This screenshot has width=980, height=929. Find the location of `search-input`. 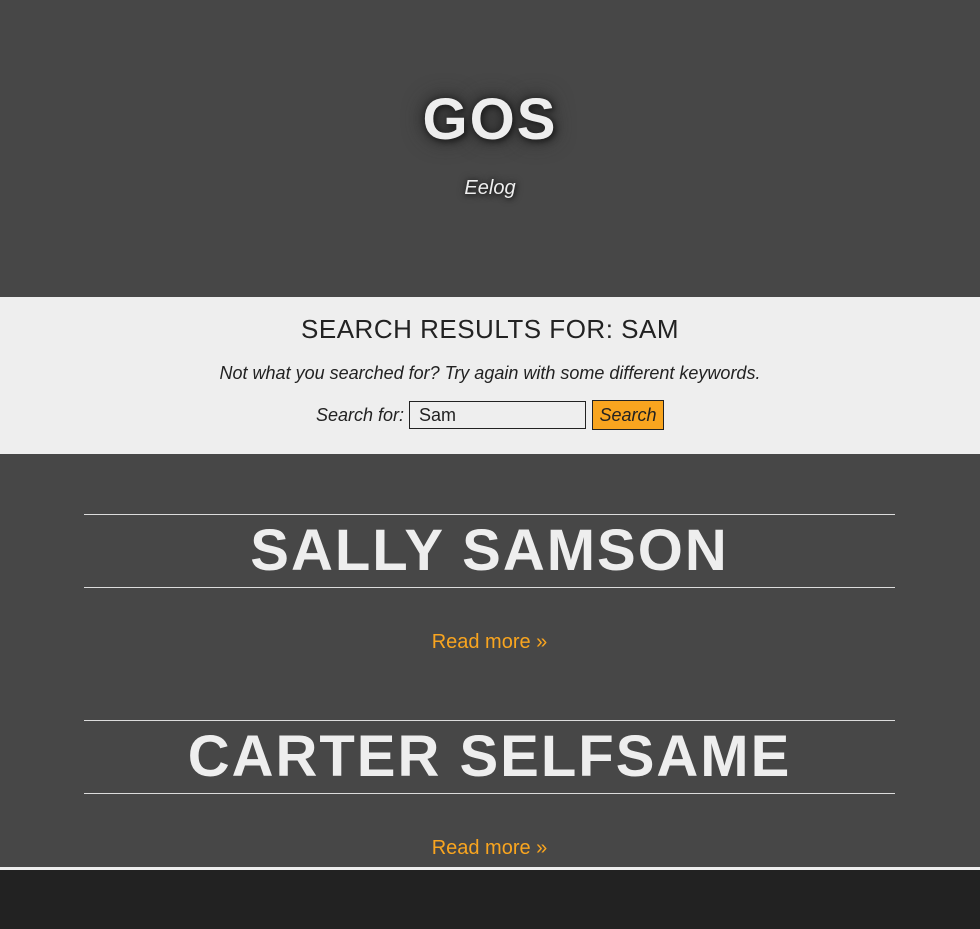

search-input is located at coordinates (498, 415).